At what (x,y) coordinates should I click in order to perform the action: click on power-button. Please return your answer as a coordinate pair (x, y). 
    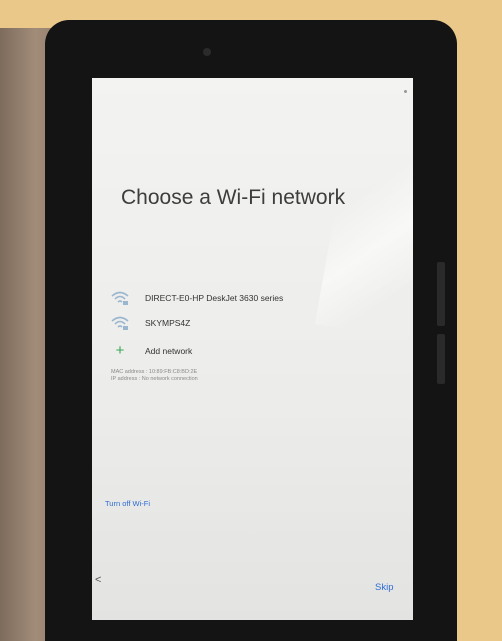
    Looking at the image, I should click on (441, 359).